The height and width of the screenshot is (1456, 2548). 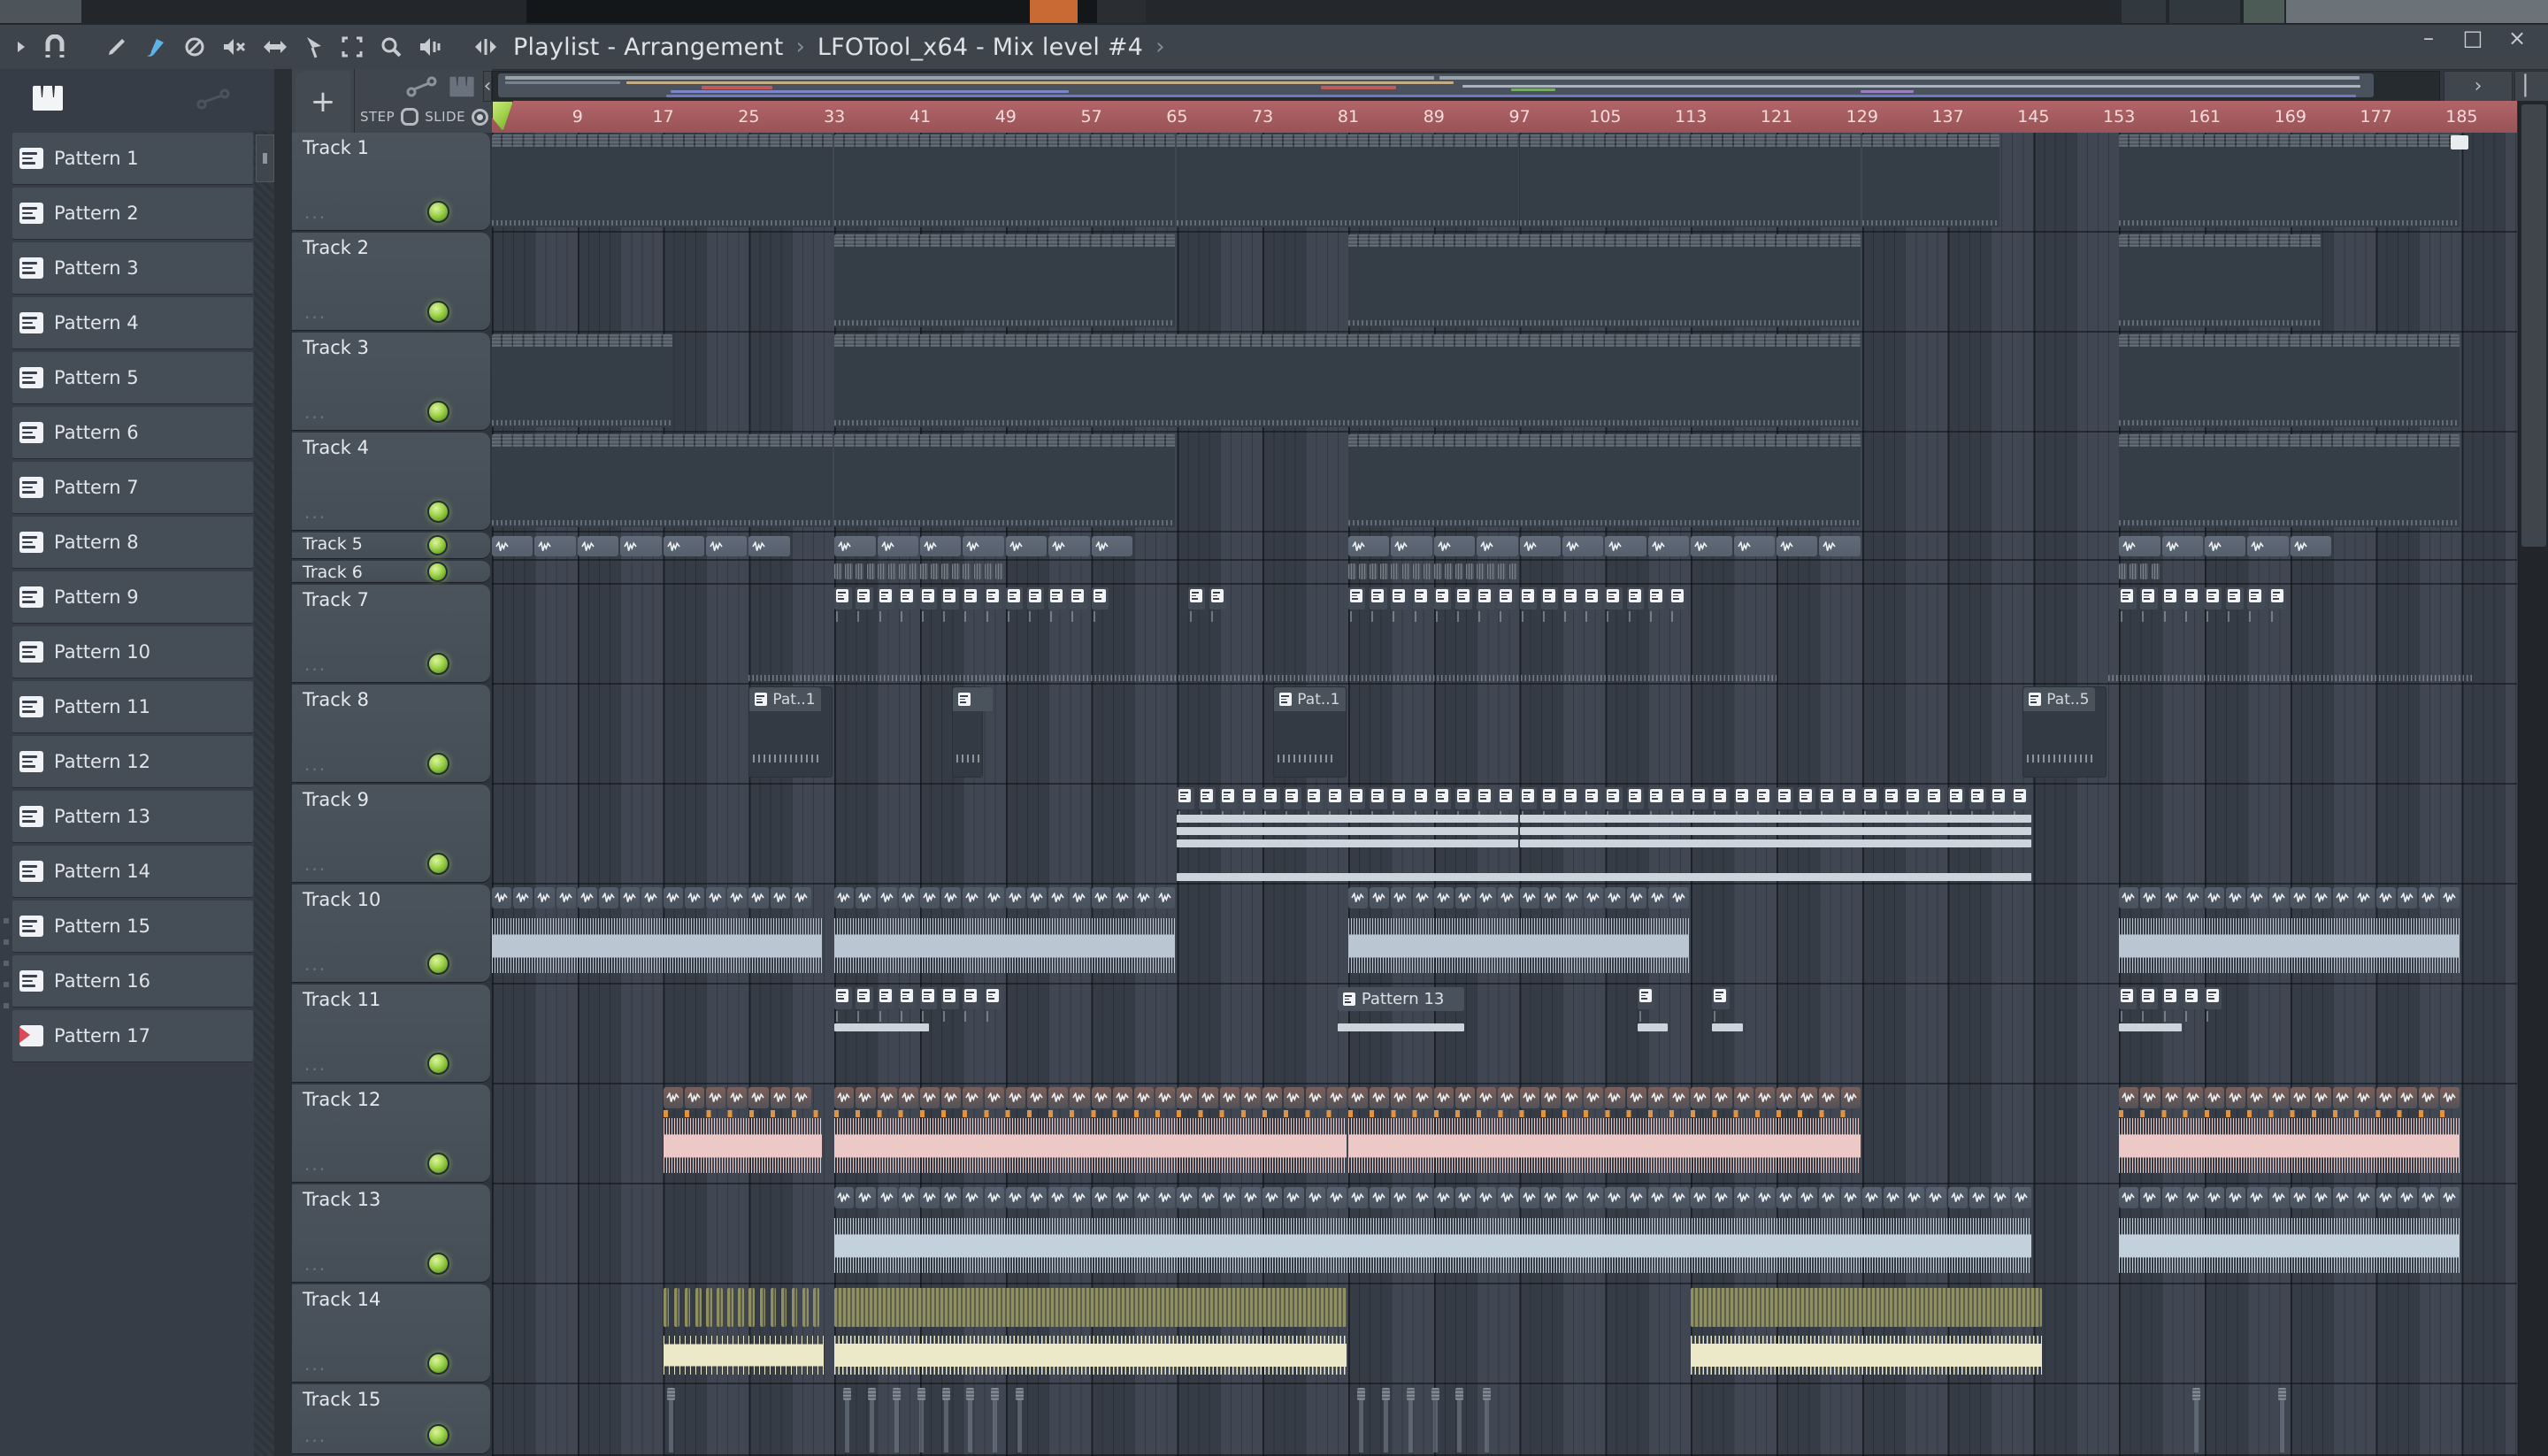 What do you see at coordinates (195, 47) in the screenshot?
I see `delete-tool-icon` at bounding box center [195, 47].